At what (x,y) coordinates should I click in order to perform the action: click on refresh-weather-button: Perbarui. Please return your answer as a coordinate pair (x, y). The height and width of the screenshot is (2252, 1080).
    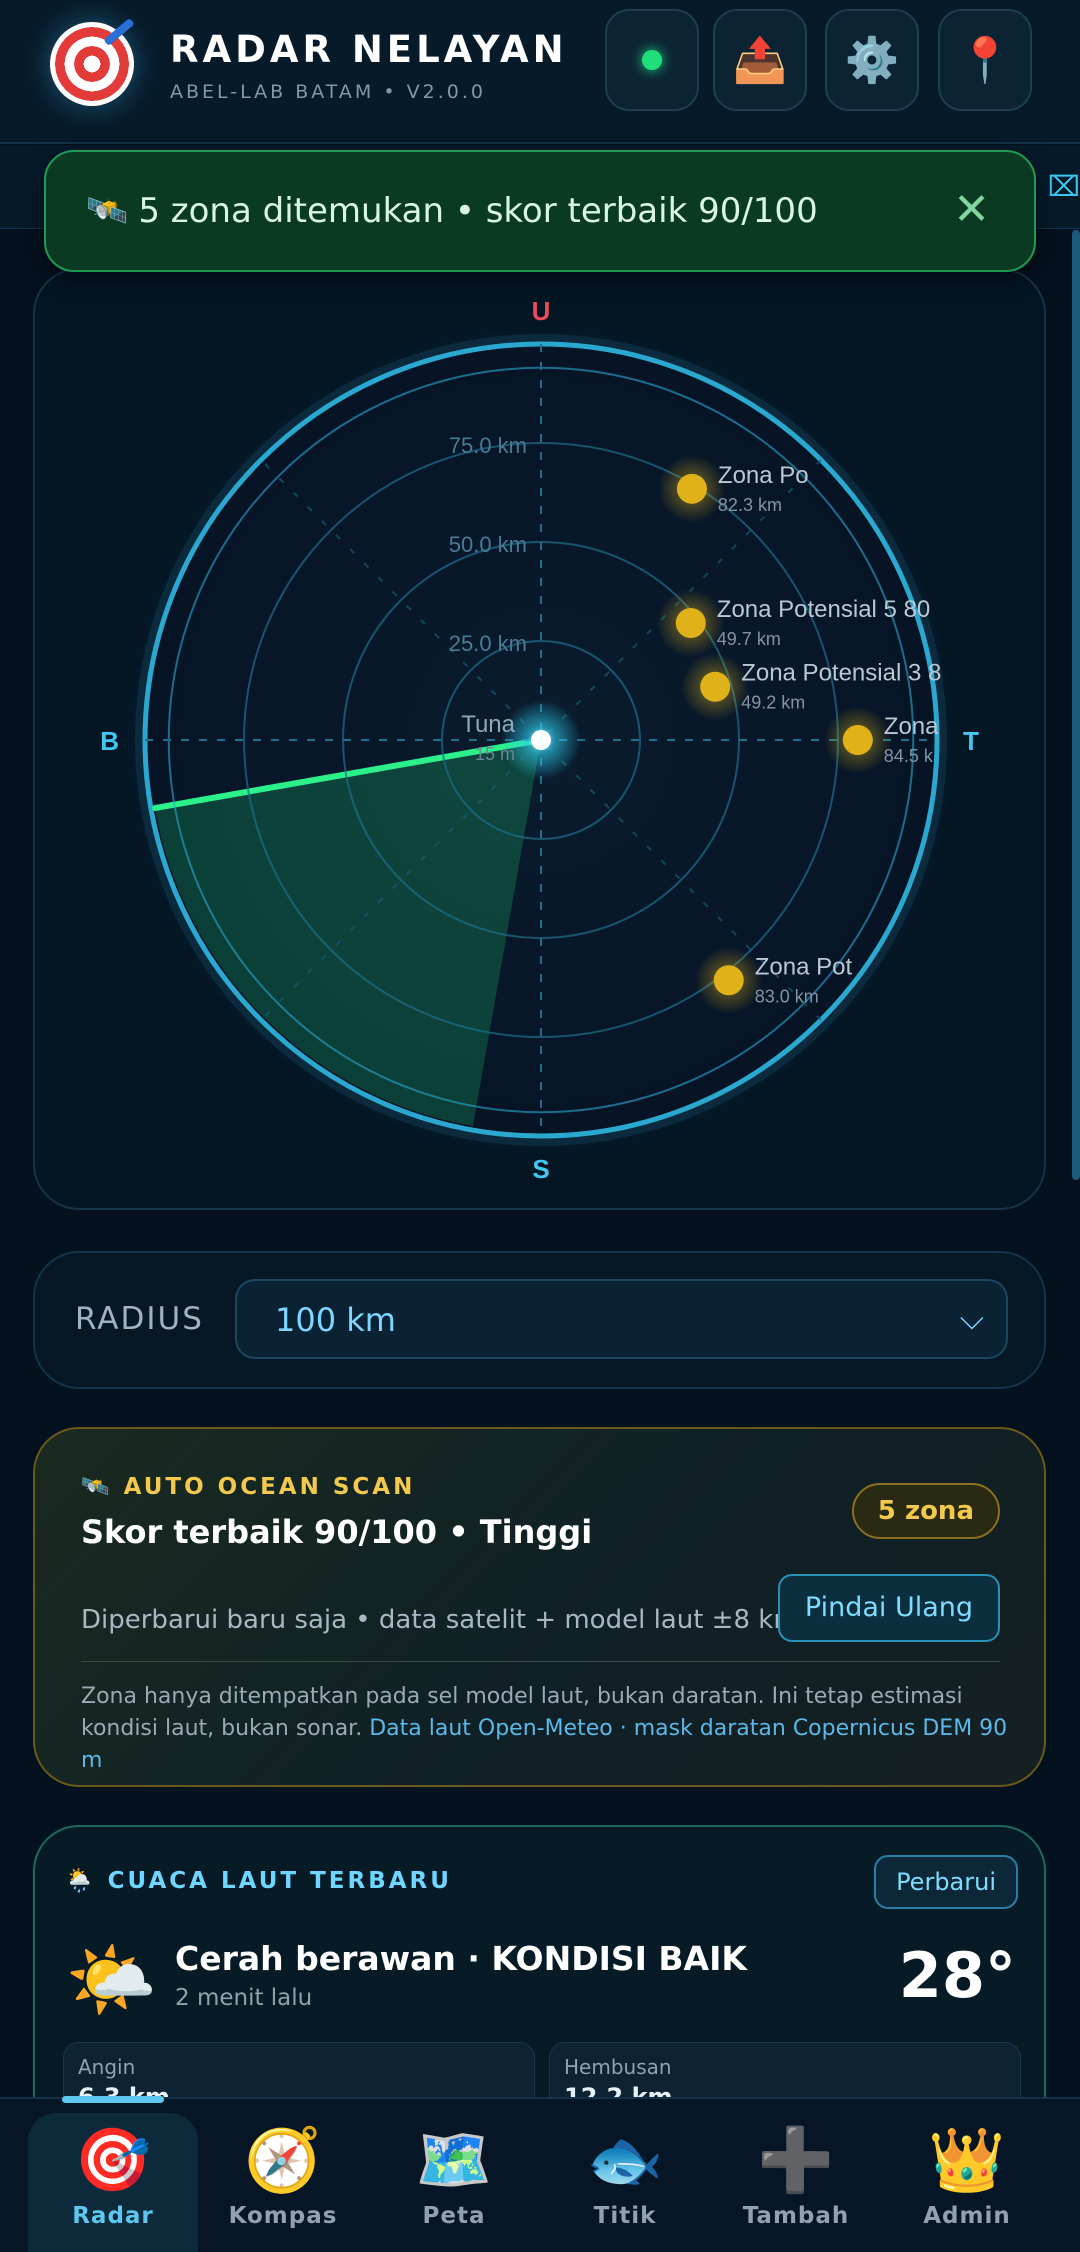
    Looking at the image, I should click on (946, 1882).